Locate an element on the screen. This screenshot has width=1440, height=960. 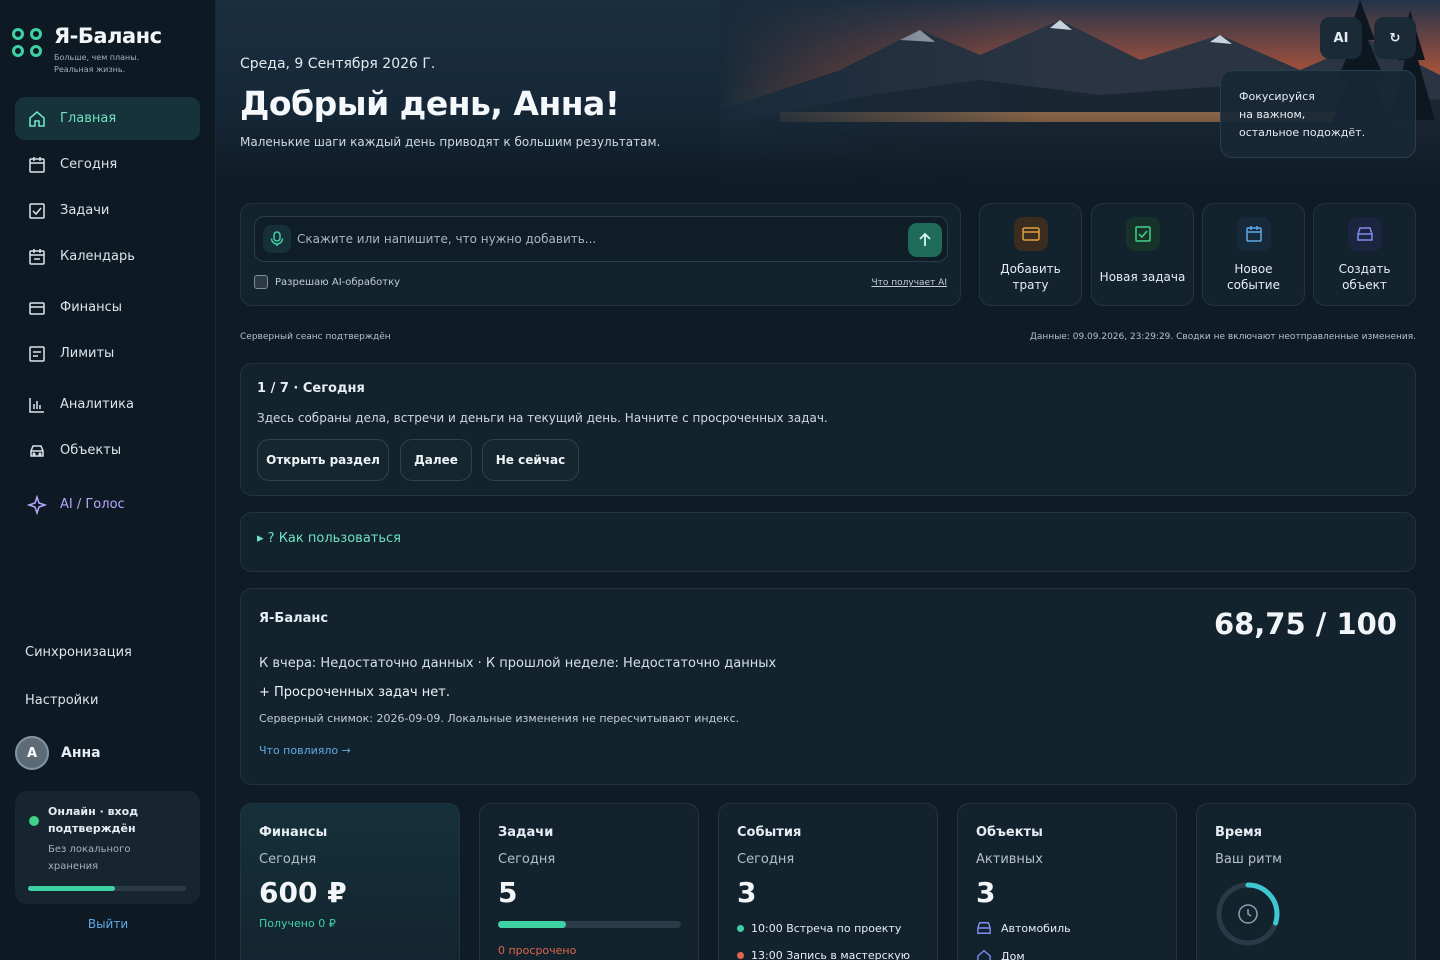
arrow-up-icon is located at coordinates (925, 239).